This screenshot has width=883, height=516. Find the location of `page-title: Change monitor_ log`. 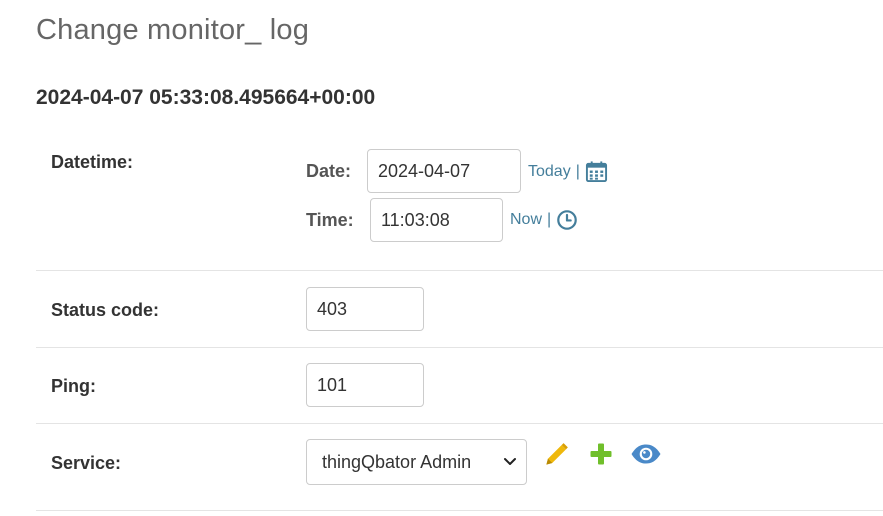

page-title: Change monitor_ log is located at coordinates (173, 30).